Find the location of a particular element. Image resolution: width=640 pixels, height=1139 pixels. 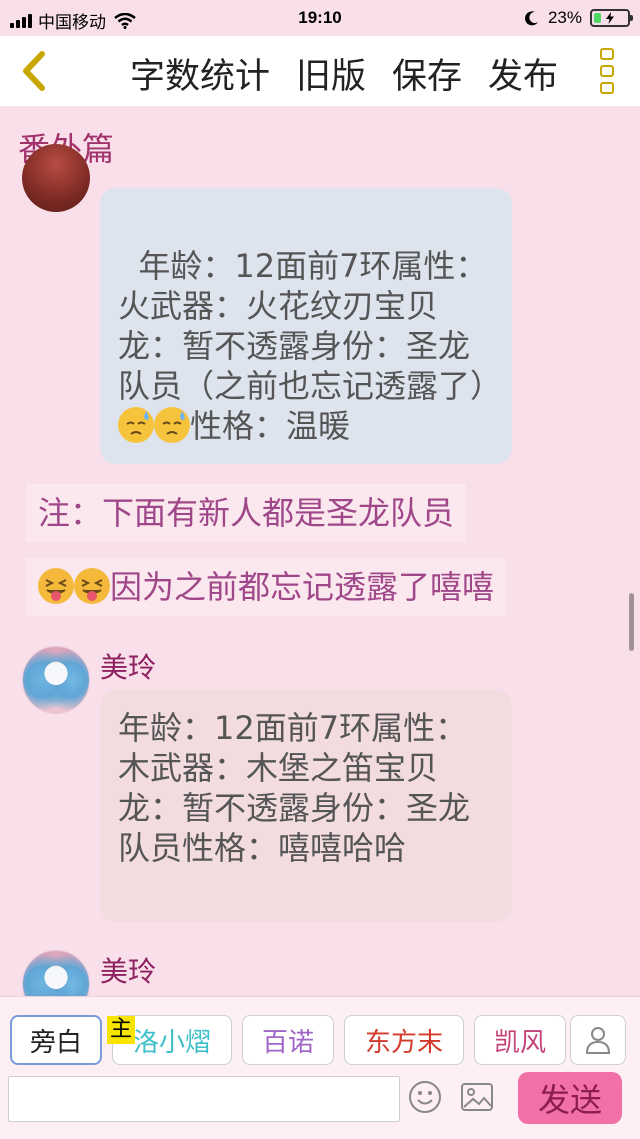

note-text: 因为之前都忘记透露了嘻嘻 is located at coordinates (302, 587).